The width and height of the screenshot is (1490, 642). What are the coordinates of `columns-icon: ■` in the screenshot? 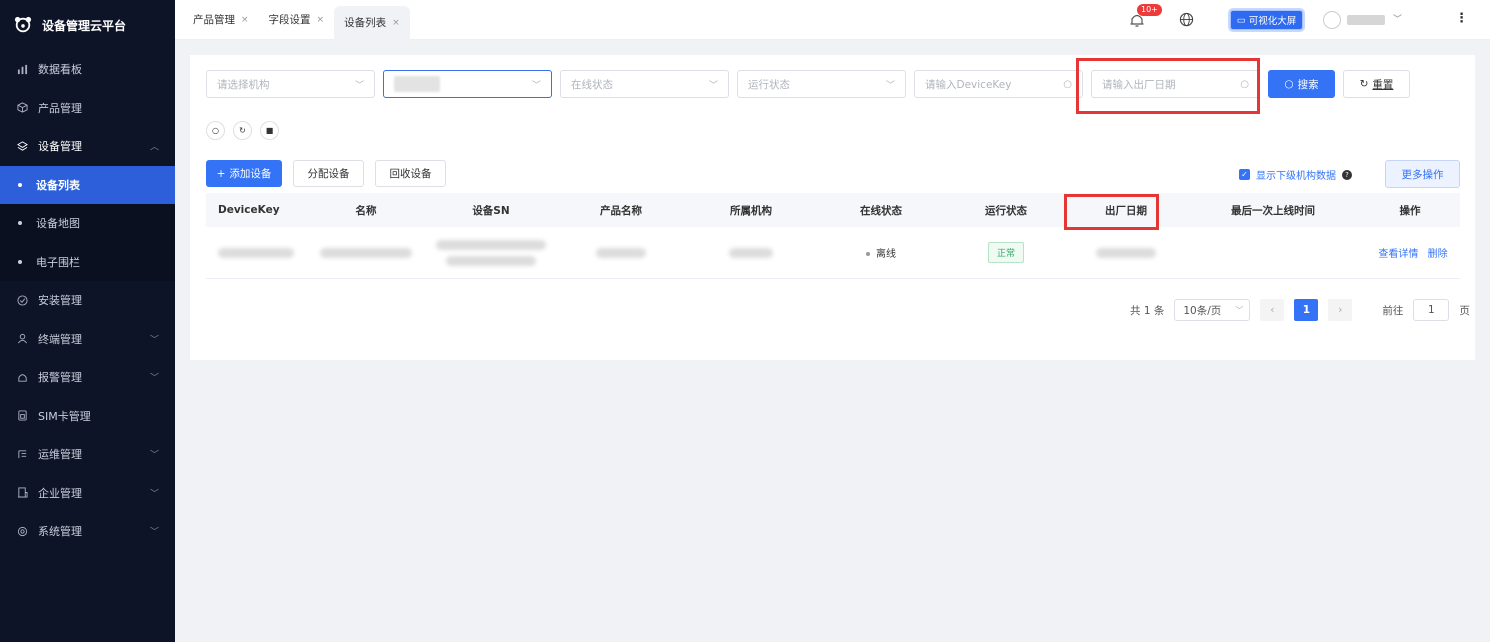 It's located at (269, 130).